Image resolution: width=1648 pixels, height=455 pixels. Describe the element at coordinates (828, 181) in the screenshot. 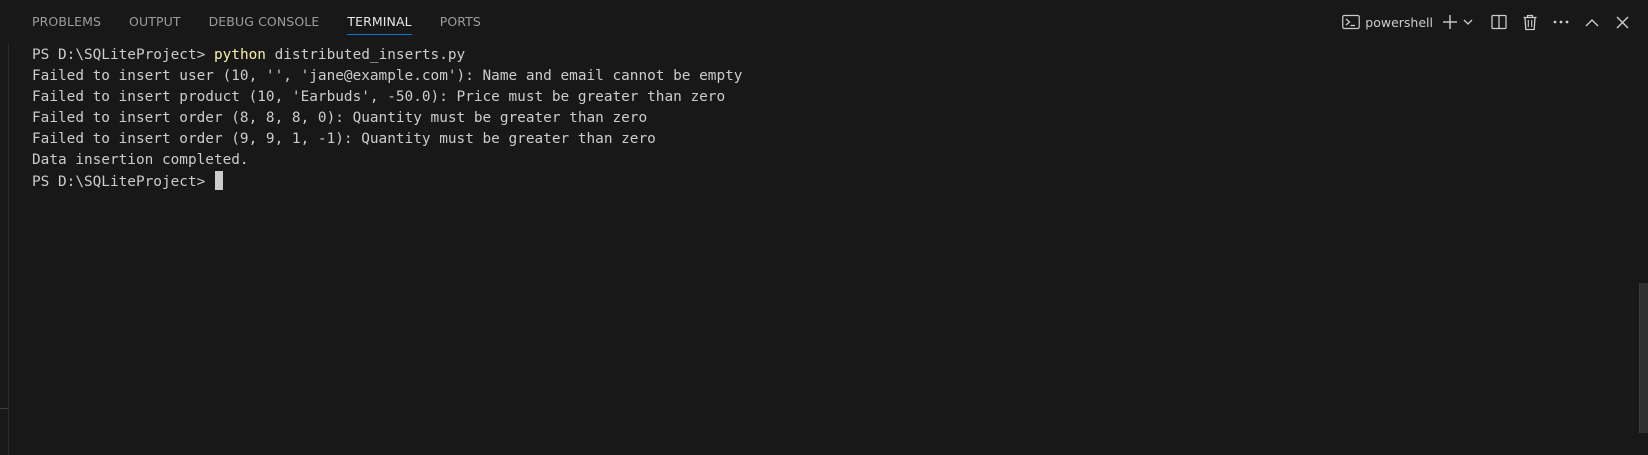

I see `terminal-prompt-line: PS D:\SQLiteProject>` at that location.